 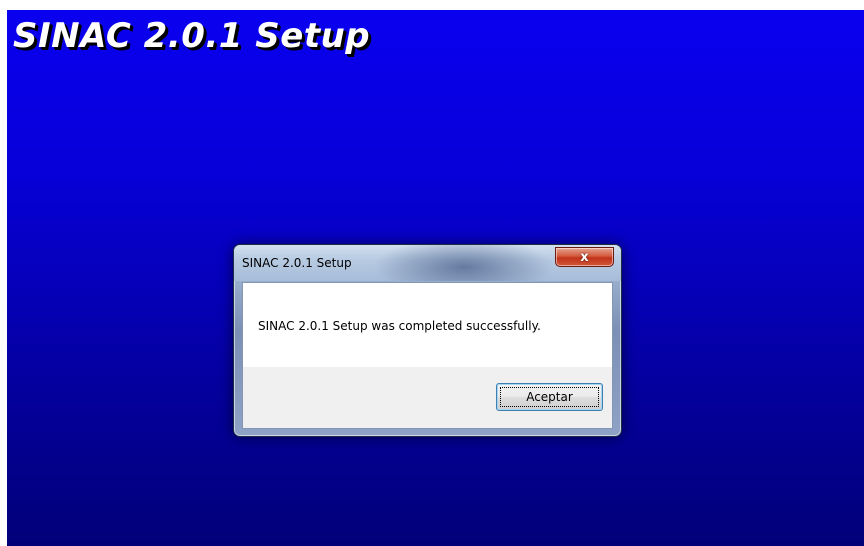 I want to click on close-icon: x, so click(x=584, y=257).